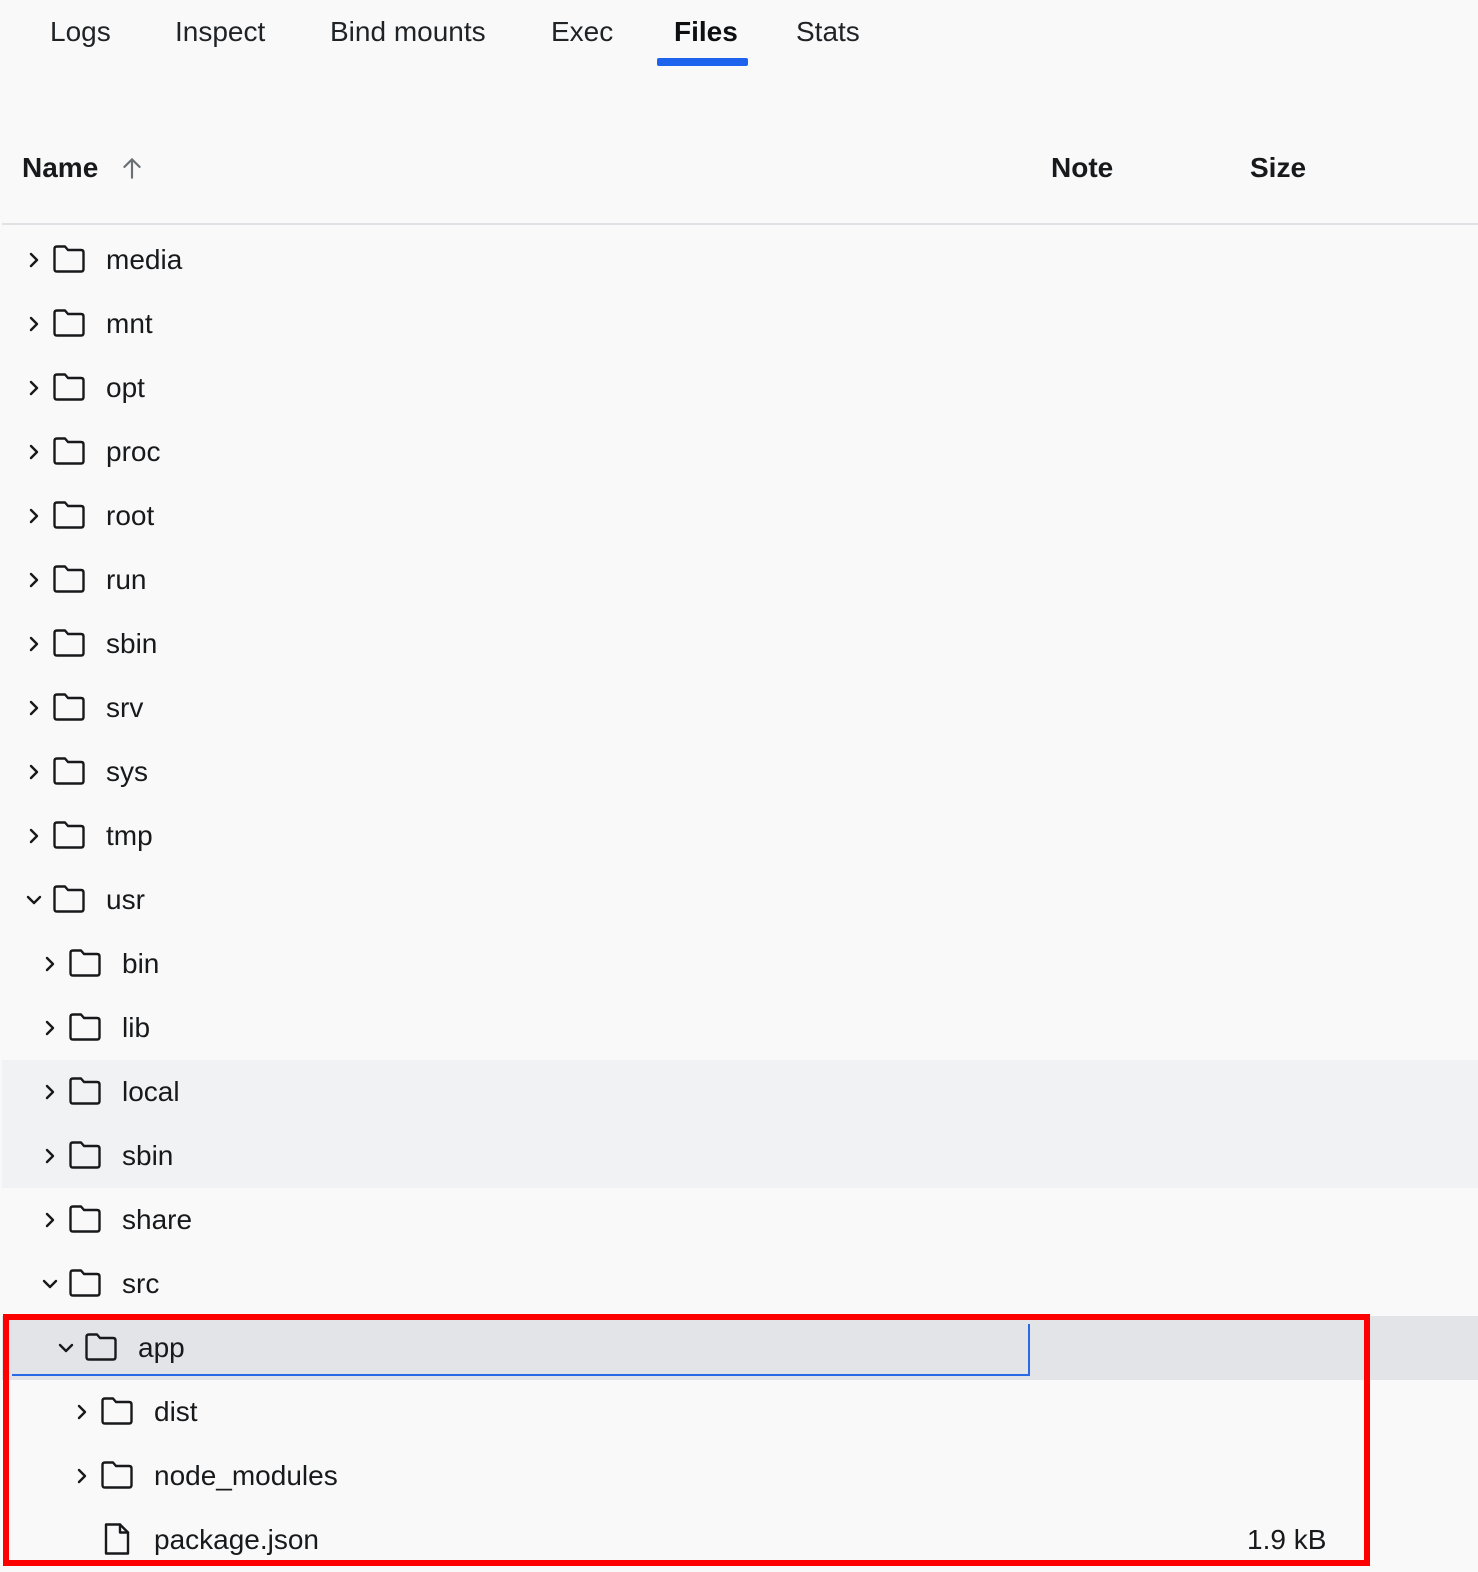  Describe the element at coordinates (740, 836) in the screenshot. I see `table-row: tmp` at that location.